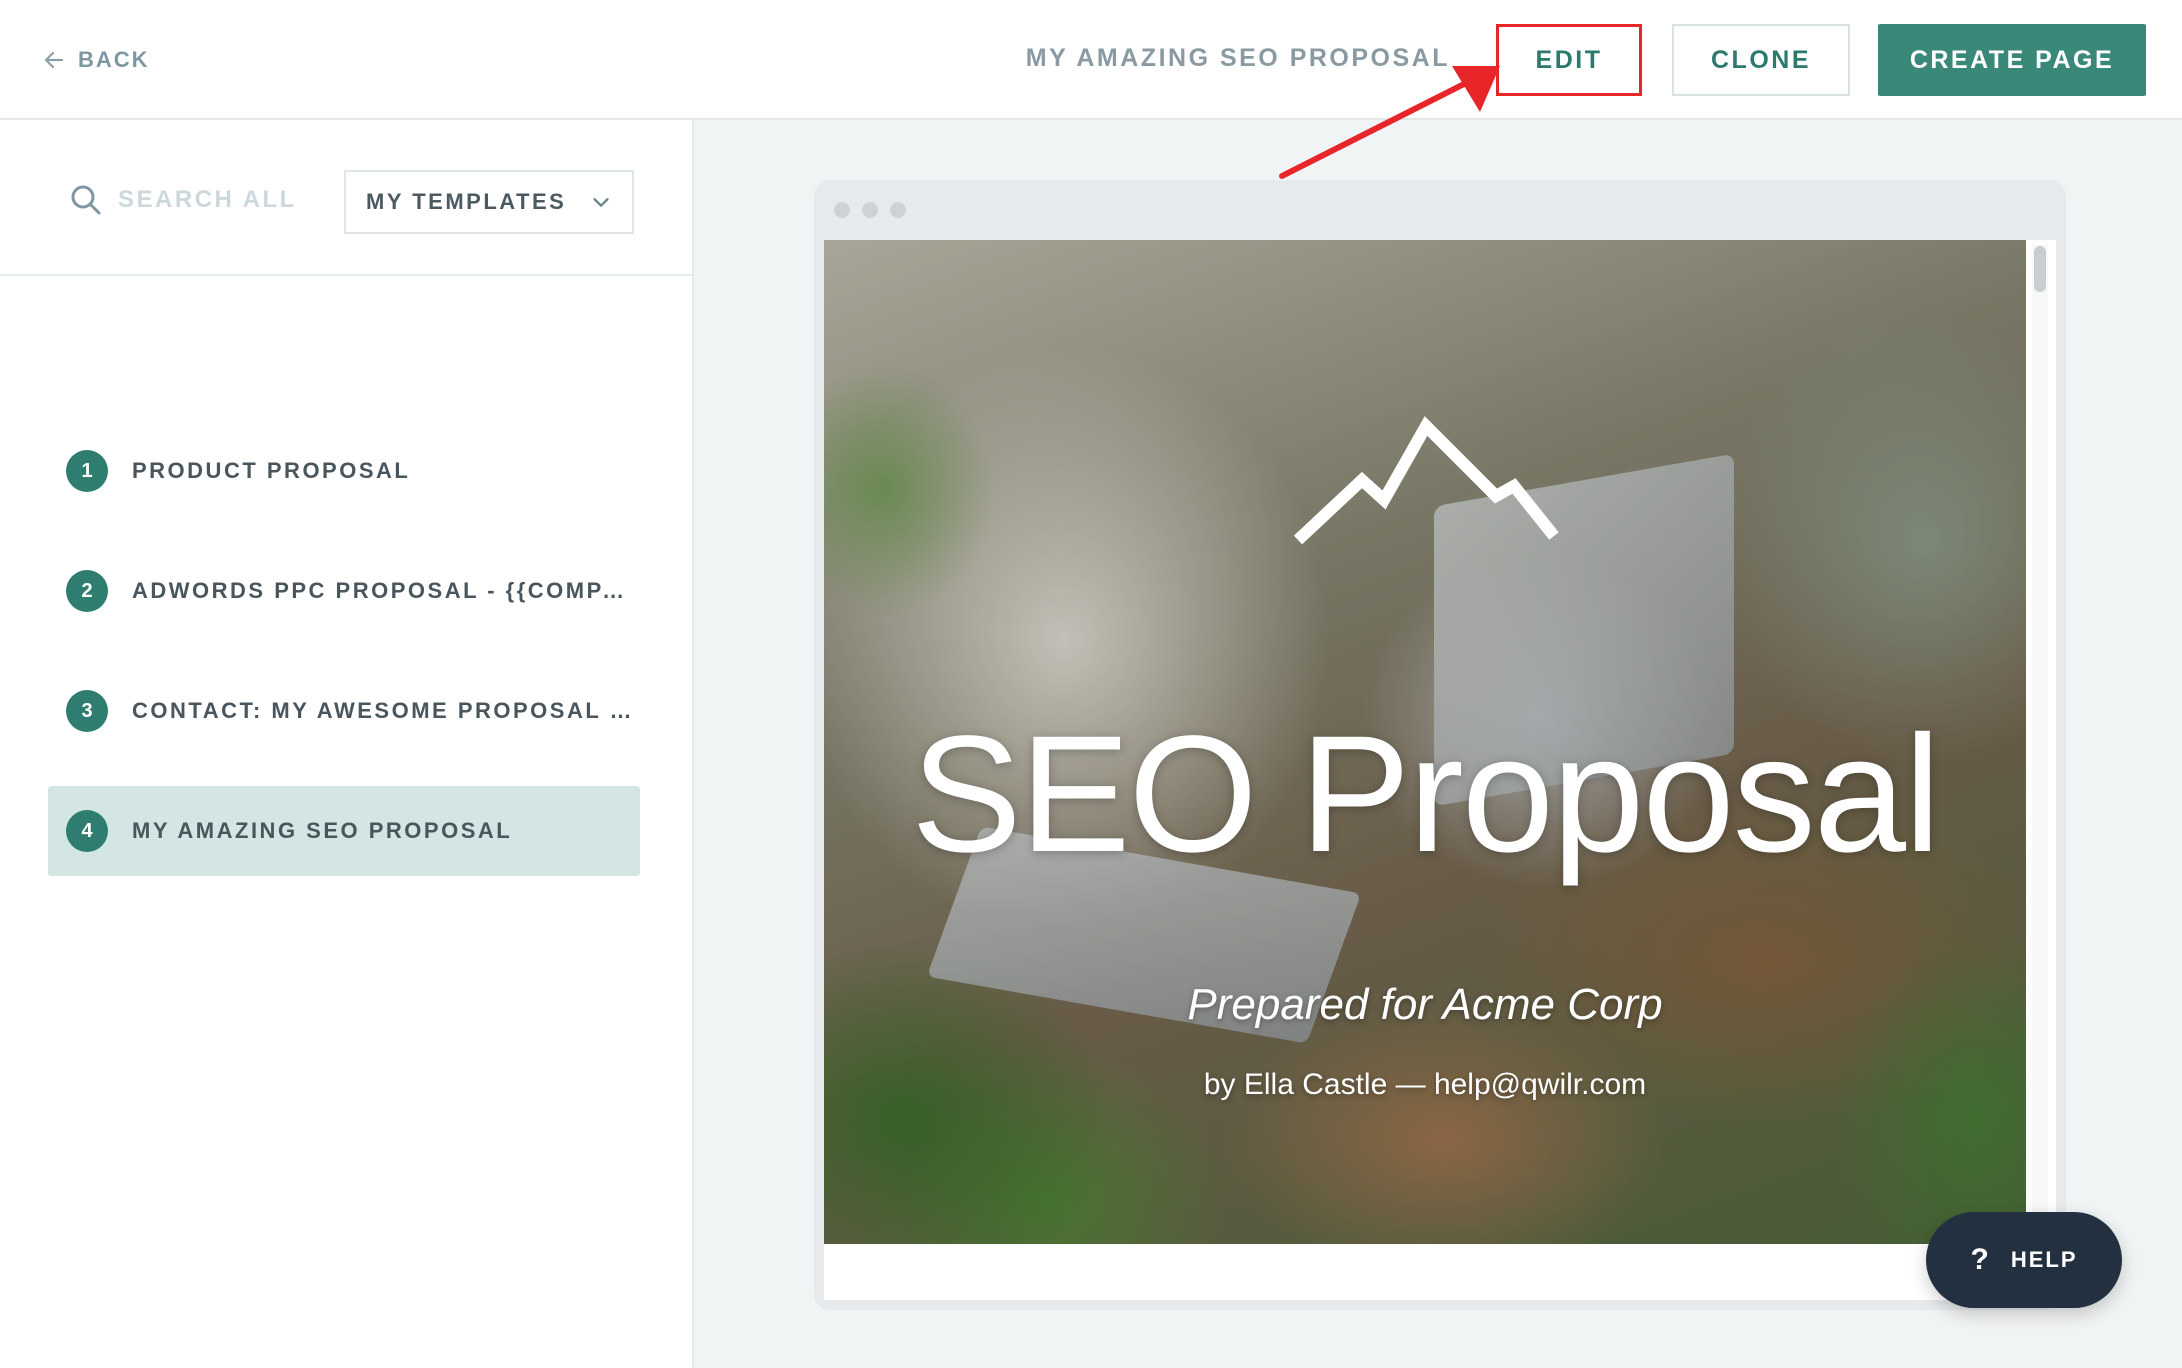 The height and width of the screenshot is (1368, 2182). I want to click on back-label: BACK, so click(114, 59).